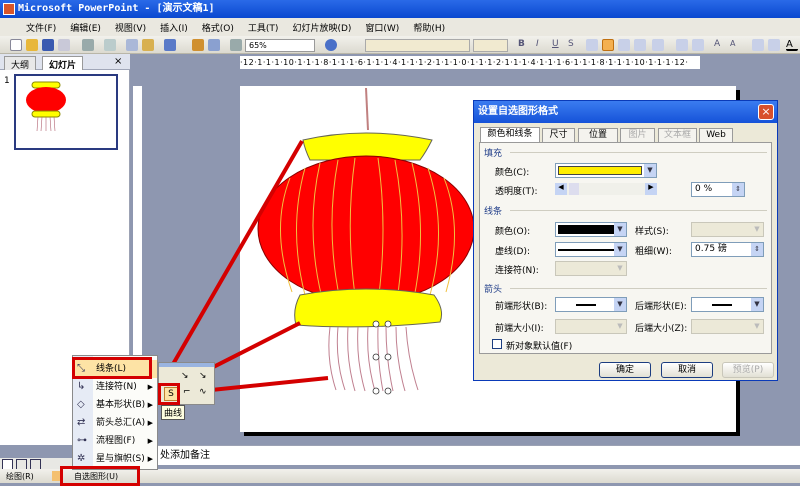 Image resolution: width=800 pixels, height=486 pixels. What do you see at coordinates (727, 249) in the screenshot?
I see `weight-input: 0.75 磅 ⇕` at bounding box center [727, 249].